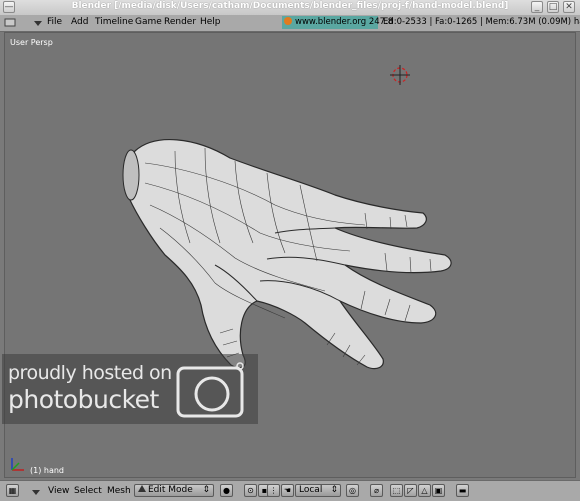  Describe the element at coordinates (114, 22) in the screenshot. I see `menu-timeline: Timeline` at that location.